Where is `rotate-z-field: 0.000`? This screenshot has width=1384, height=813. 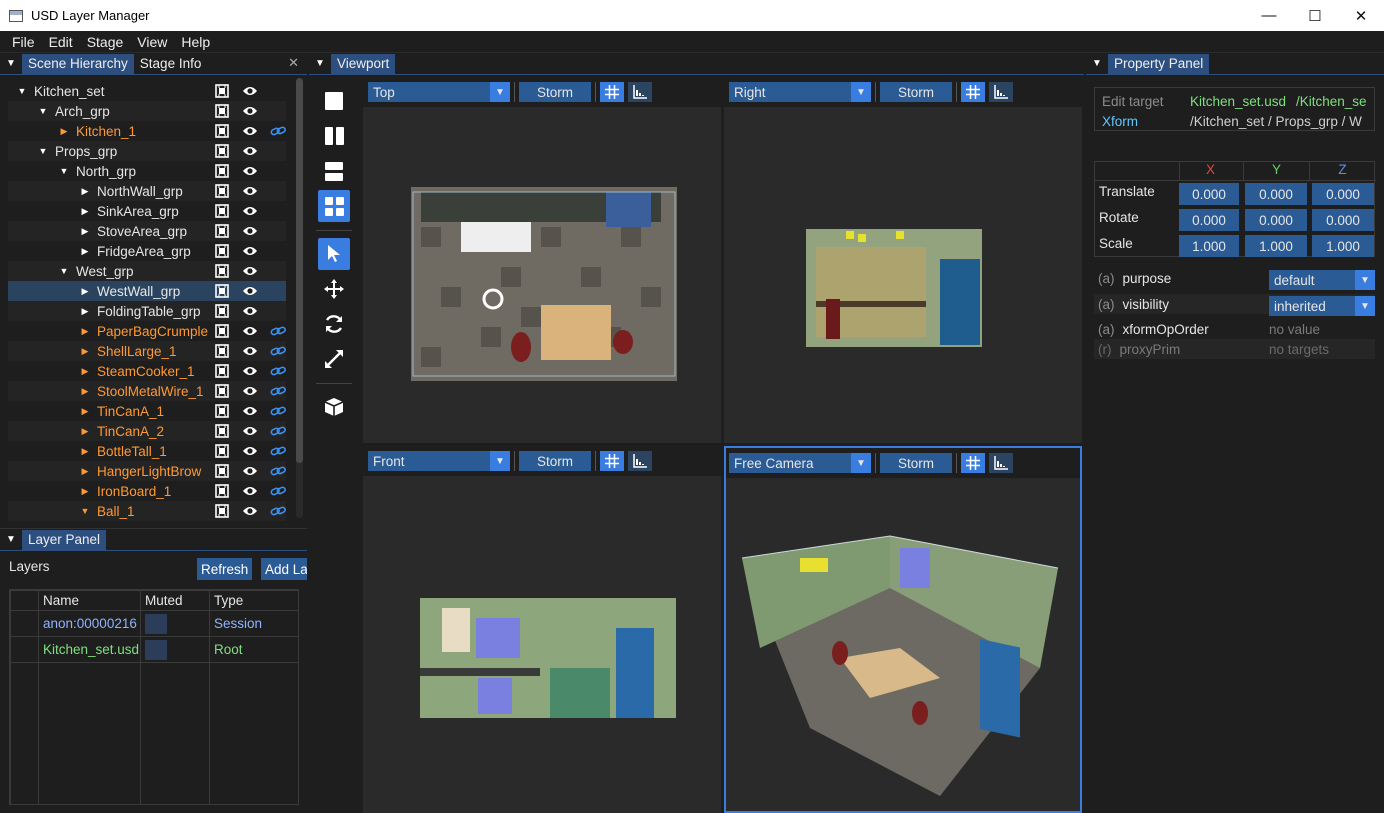 rotate-z-field: 0.000 is located at coordinates (1343, 220).